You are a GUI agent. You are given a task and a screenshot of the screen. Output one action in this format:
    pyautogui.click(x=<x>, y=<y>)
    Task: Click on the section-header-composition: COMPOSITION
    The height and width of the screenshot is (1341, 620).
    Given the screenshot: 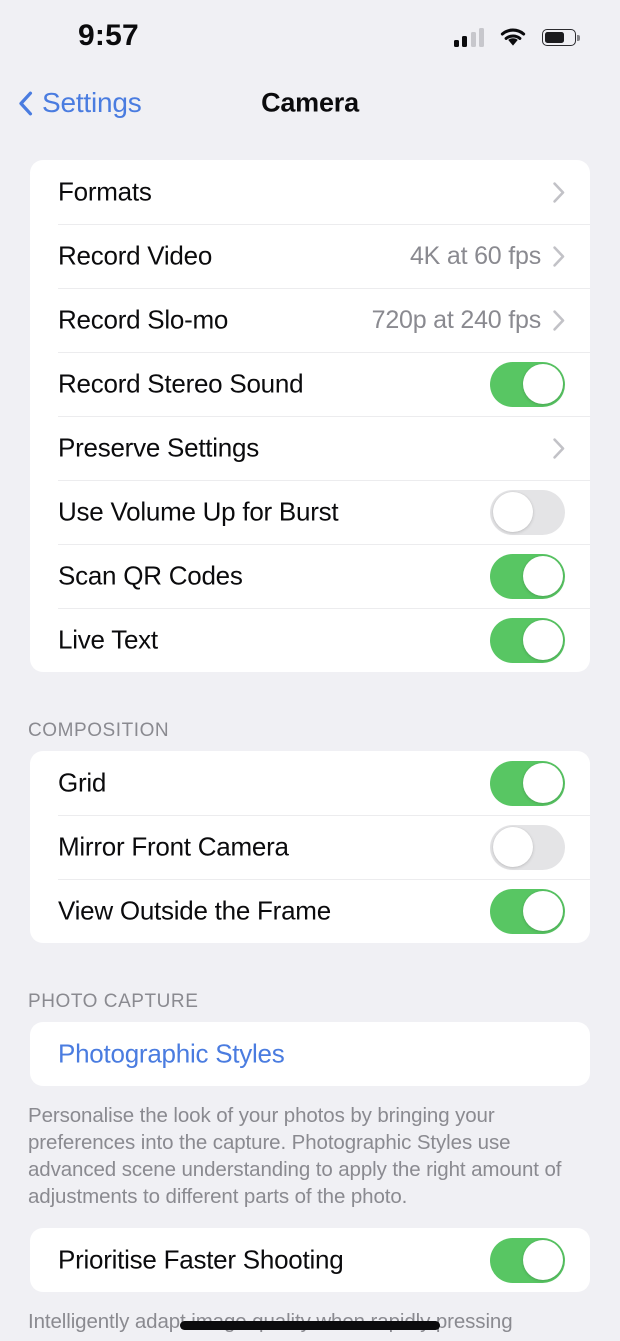 What is the action you would take?
    pyautogui.click(x=99, y=730)
    